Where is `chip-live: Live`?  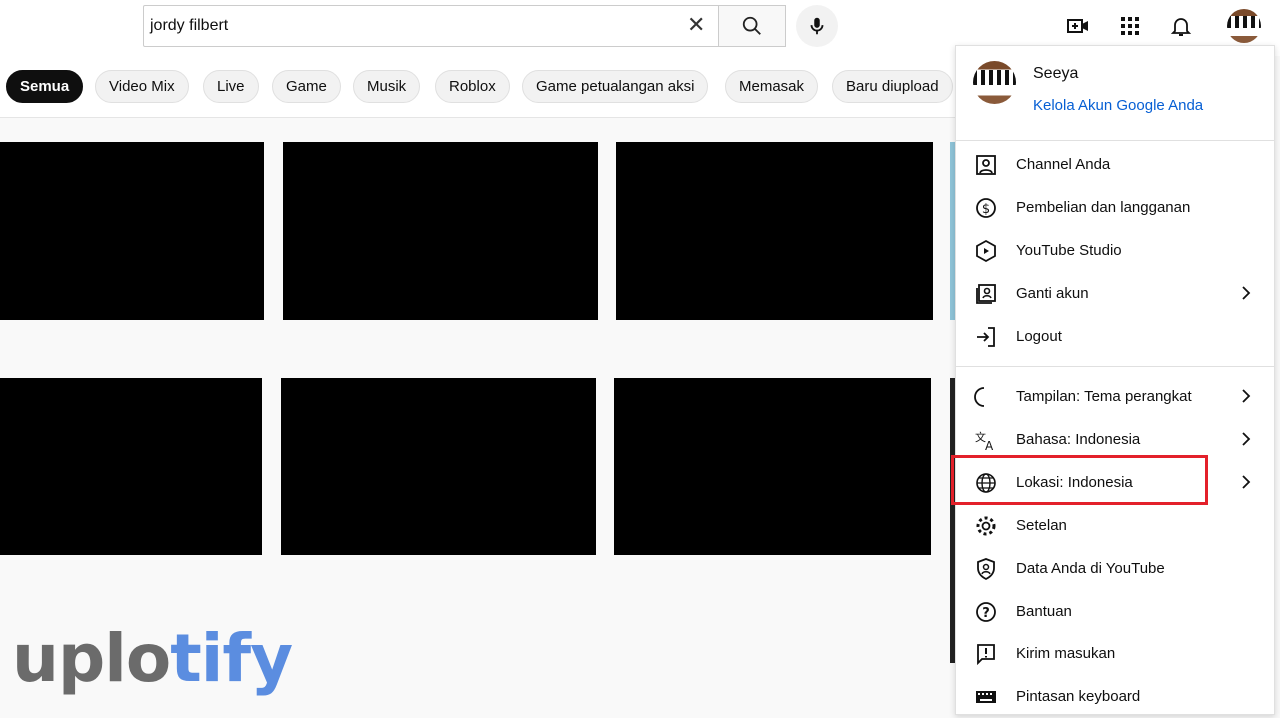 chip-live: Live is located at coordinates (231, 86).